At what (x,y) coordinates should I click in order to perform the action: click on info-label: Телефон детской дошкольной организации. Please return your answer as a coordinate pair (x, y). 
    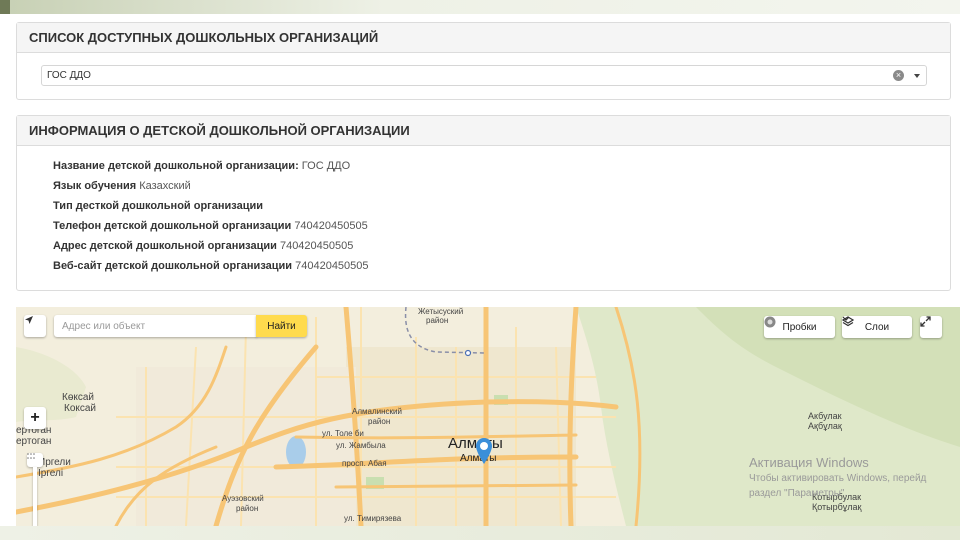
    Looking at the image, I should click on (172, 226).